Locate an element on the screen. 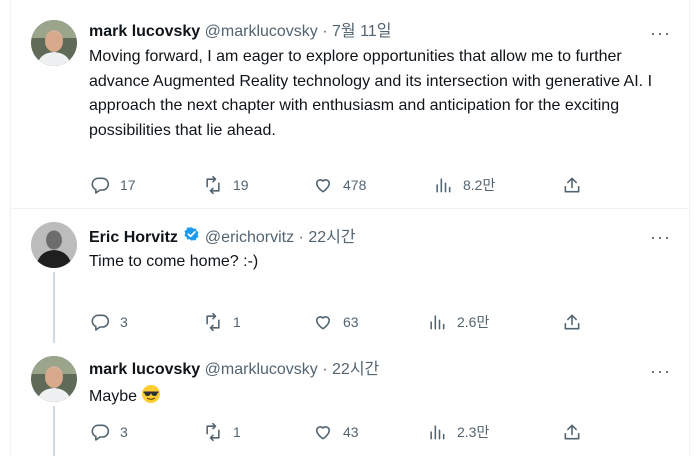  retweet-count: 19 is located at coordinates (241, 185).